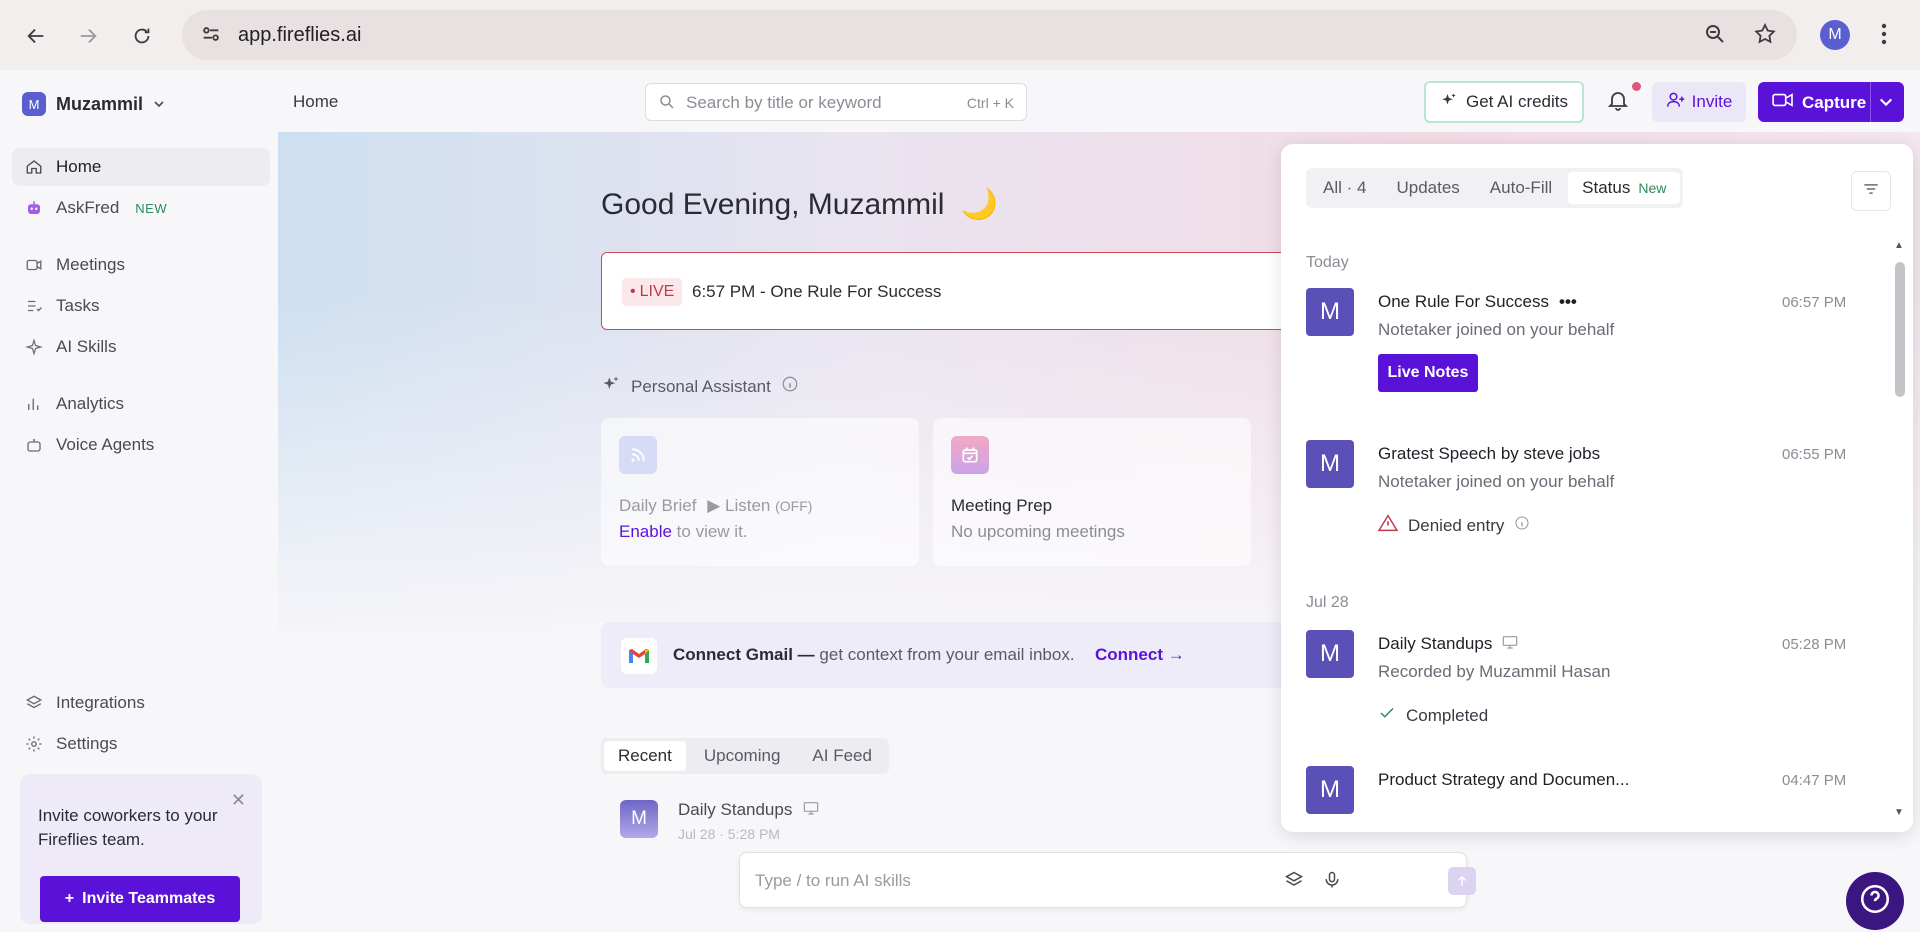 The height and width of the screenshot is (932, 1920). What do you see at coordinates (1831, 102) in the screenshot?
I see `capture-button: Capture` at bounding box center [1831, 102].